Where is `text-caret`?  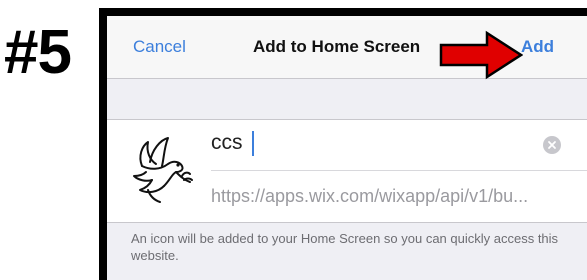 text-caret is located at coordinates (253, 143).